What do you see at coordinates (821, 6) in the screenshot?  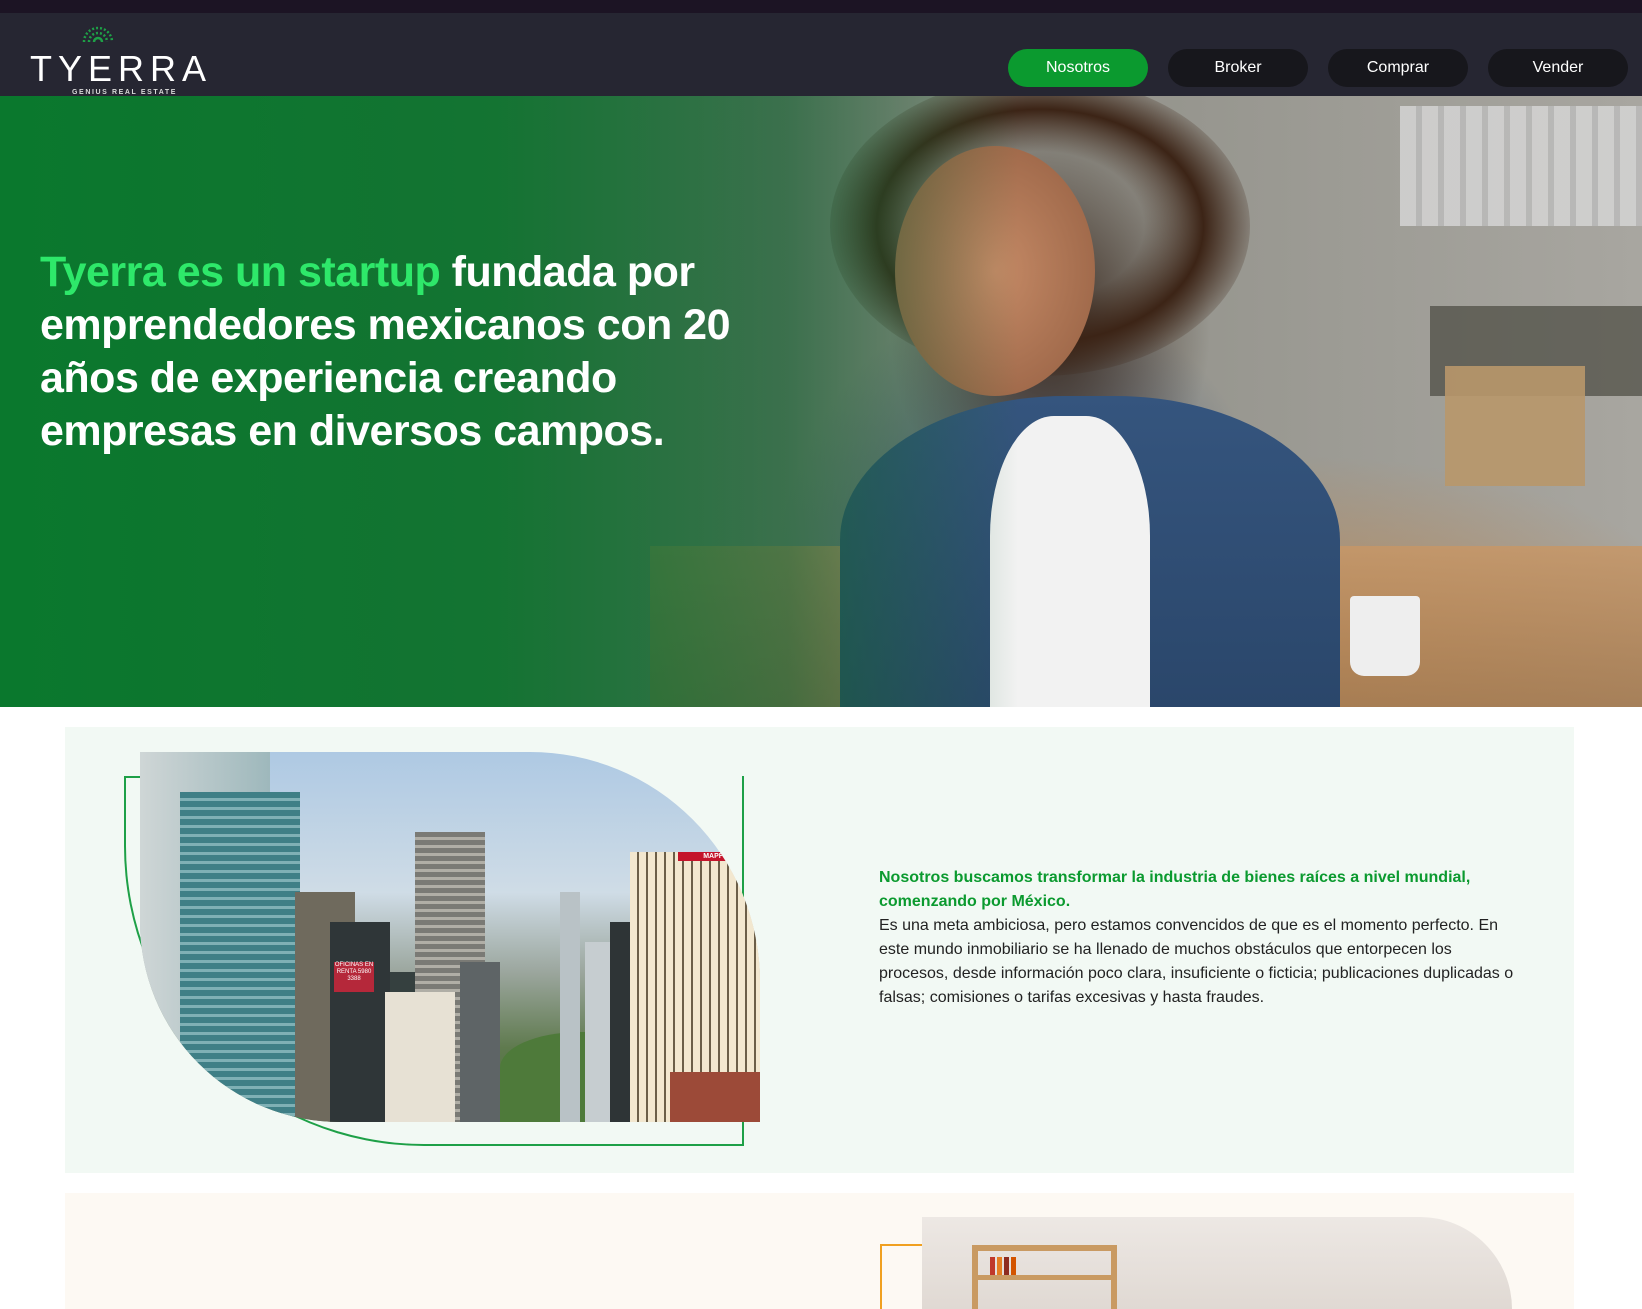 I see `top-strip` at bounding box center [821, 6].